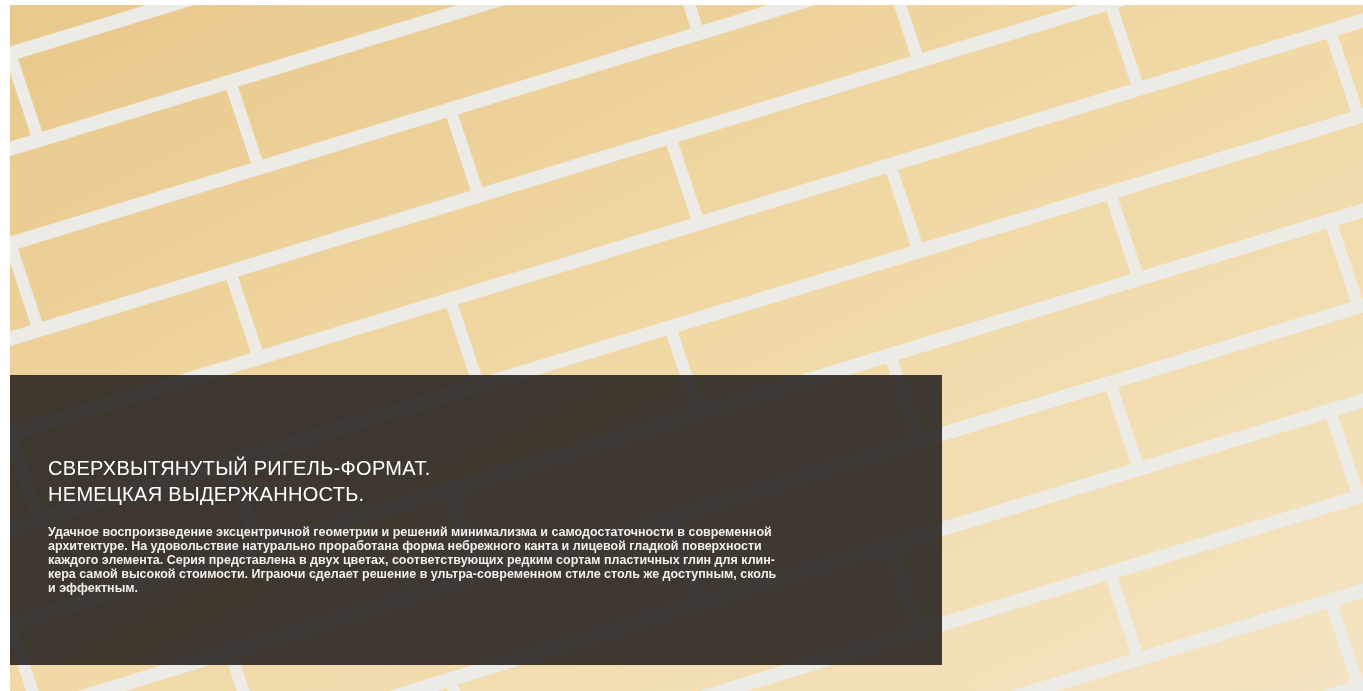 The image size is (1363, 691). I want to click on hero-title: СВЕРХВЫТЯНУТЫЙ РИГЕЛЬ-ФОРМАТ. НЕМЕЦКАЯ ВЫДЕРЖАННОСТЬ., so click(240, 481).